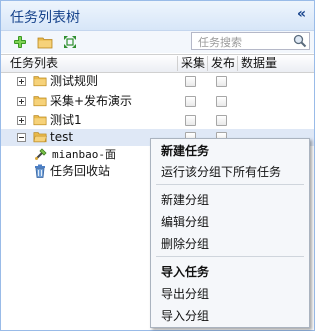 This screenshot has width=320, height=331. What do you see at coordinates (265, 63) in the screenshot?
I see `column-header-data-count: 数据量` at bounding box center [265, 63].